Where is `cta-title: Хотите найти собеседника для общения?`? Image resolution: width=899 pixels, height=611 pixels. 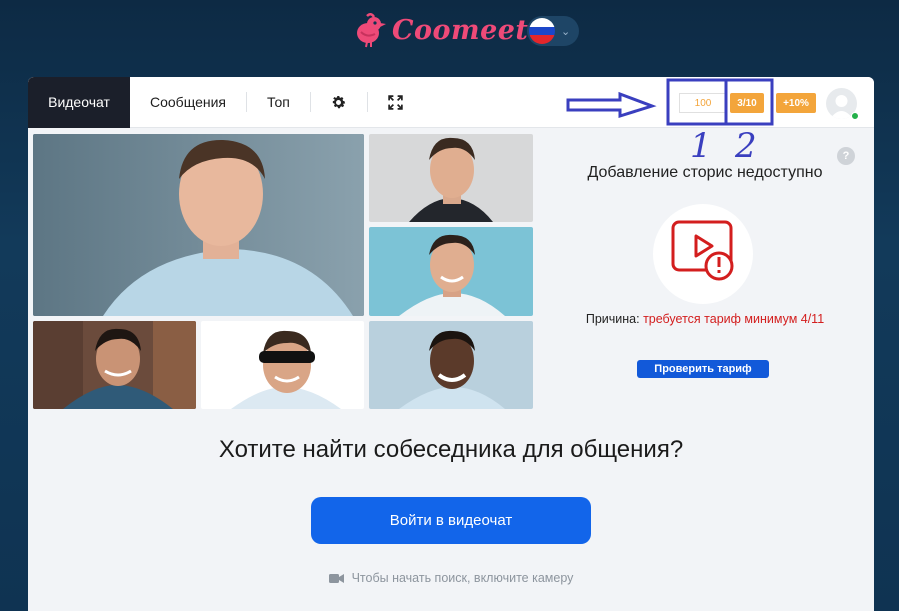
cta-title: Хотите найти собеседника для общения? is located at coordinates (451, 449).